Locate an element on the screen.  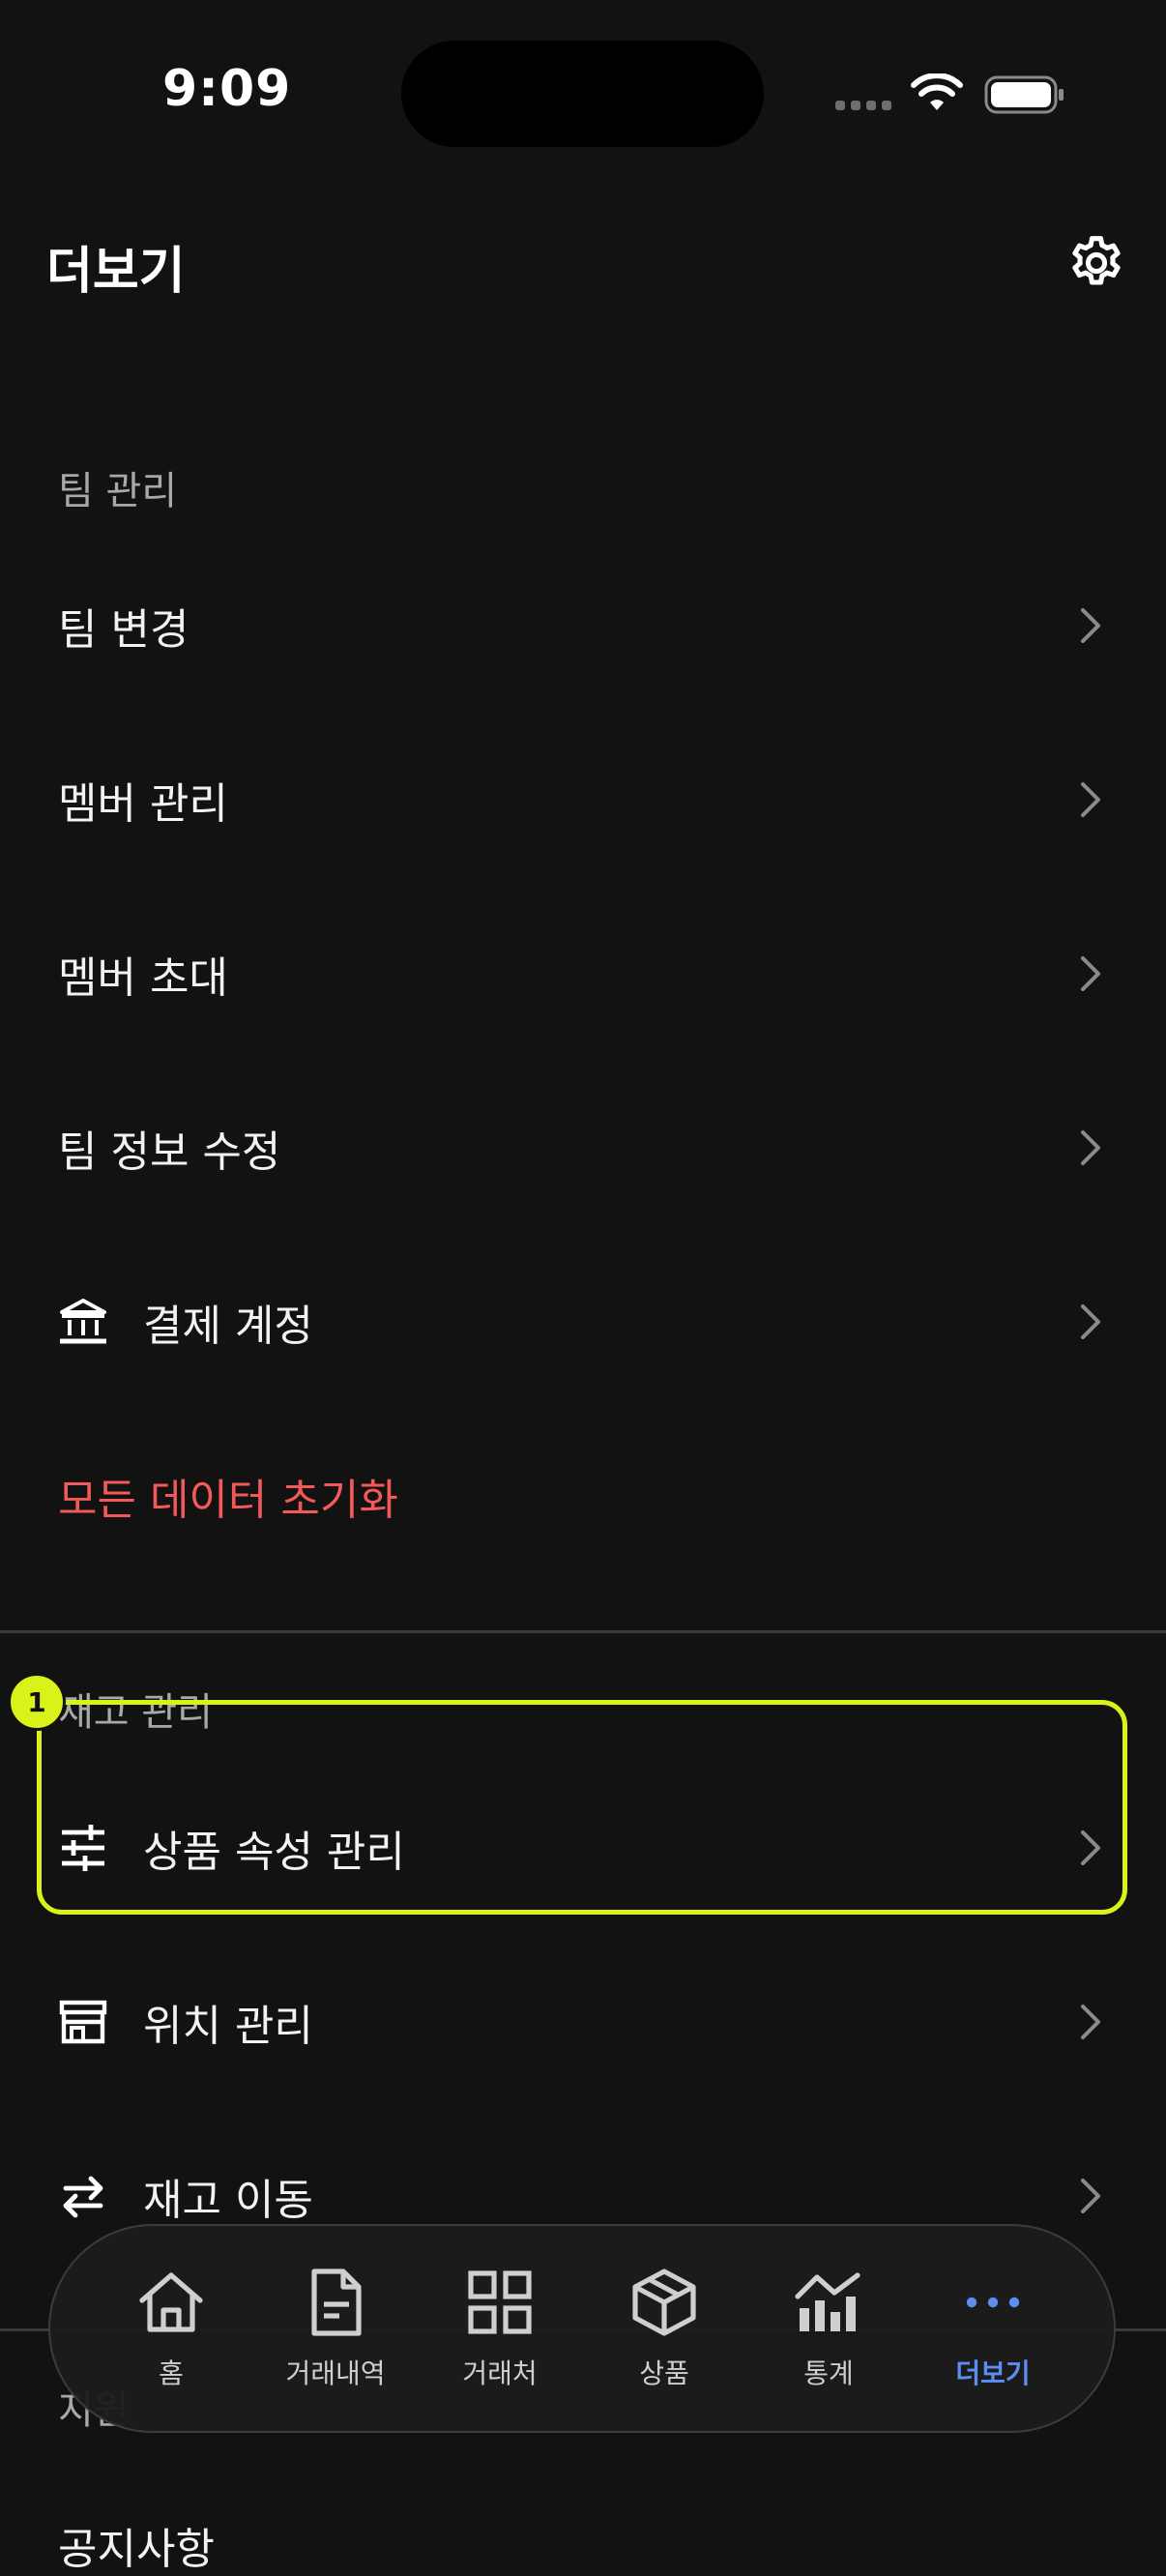
reset-all-data-button: 모든 데이터 초기화 is located at coordinates (583, 1495).